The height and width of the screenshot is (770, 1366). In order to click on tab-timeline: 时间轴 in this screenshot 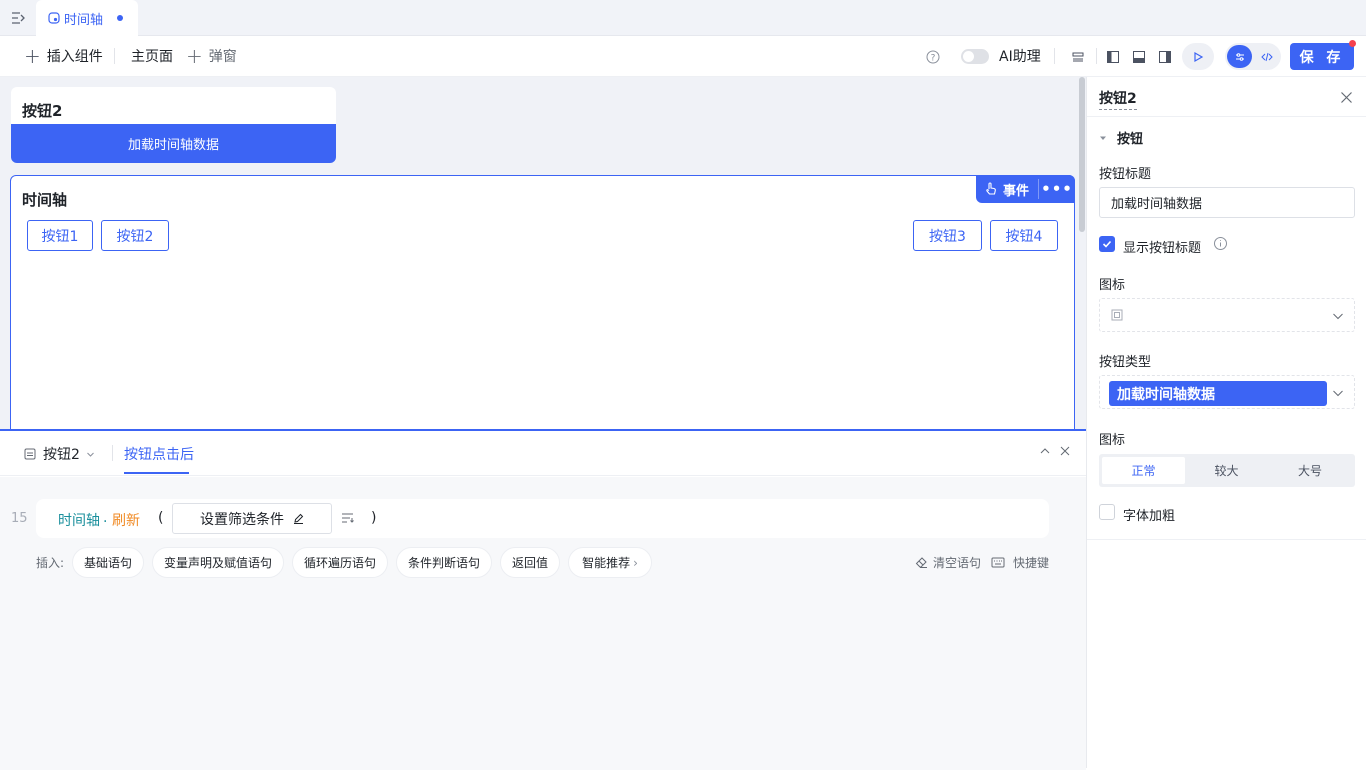, I will do `click(87, 18)`.